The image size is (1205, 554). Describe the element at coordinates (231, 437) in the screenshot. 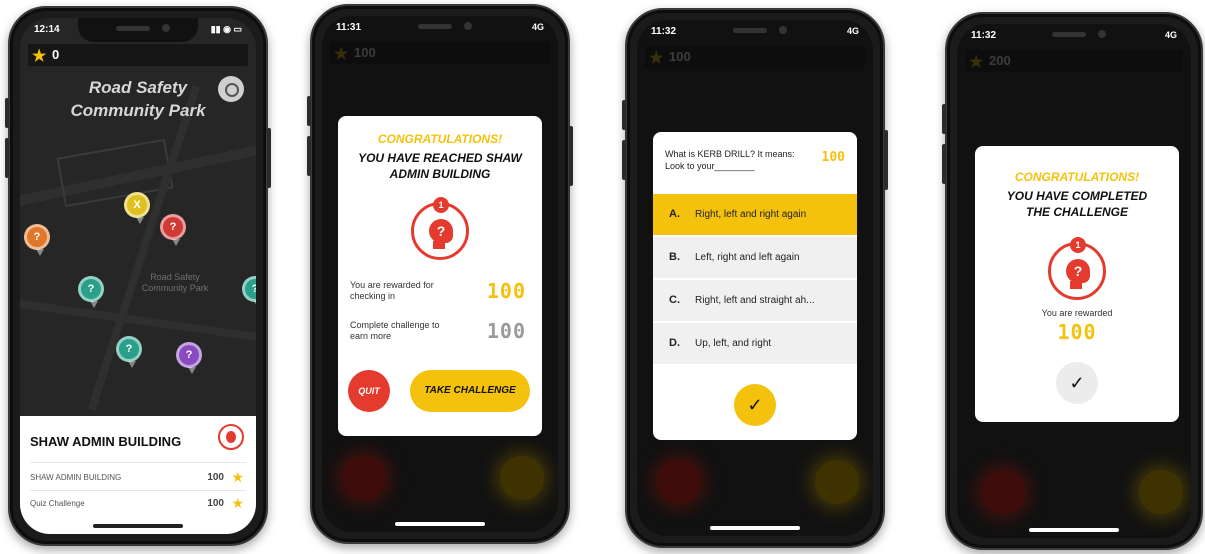

I see `location-badge-icon` at that location.